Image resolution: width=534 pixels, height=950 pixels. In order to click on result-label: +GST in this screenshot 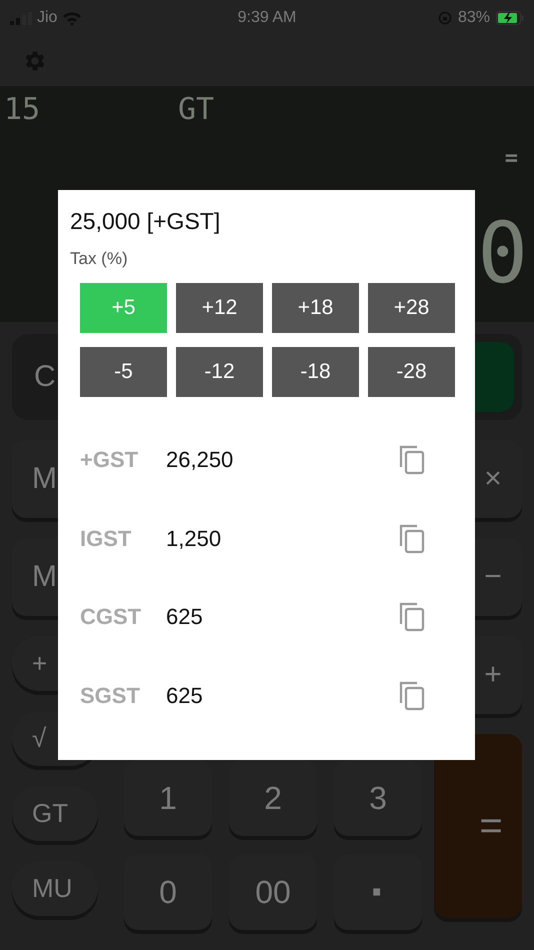, I will do `click(110, 460)`.